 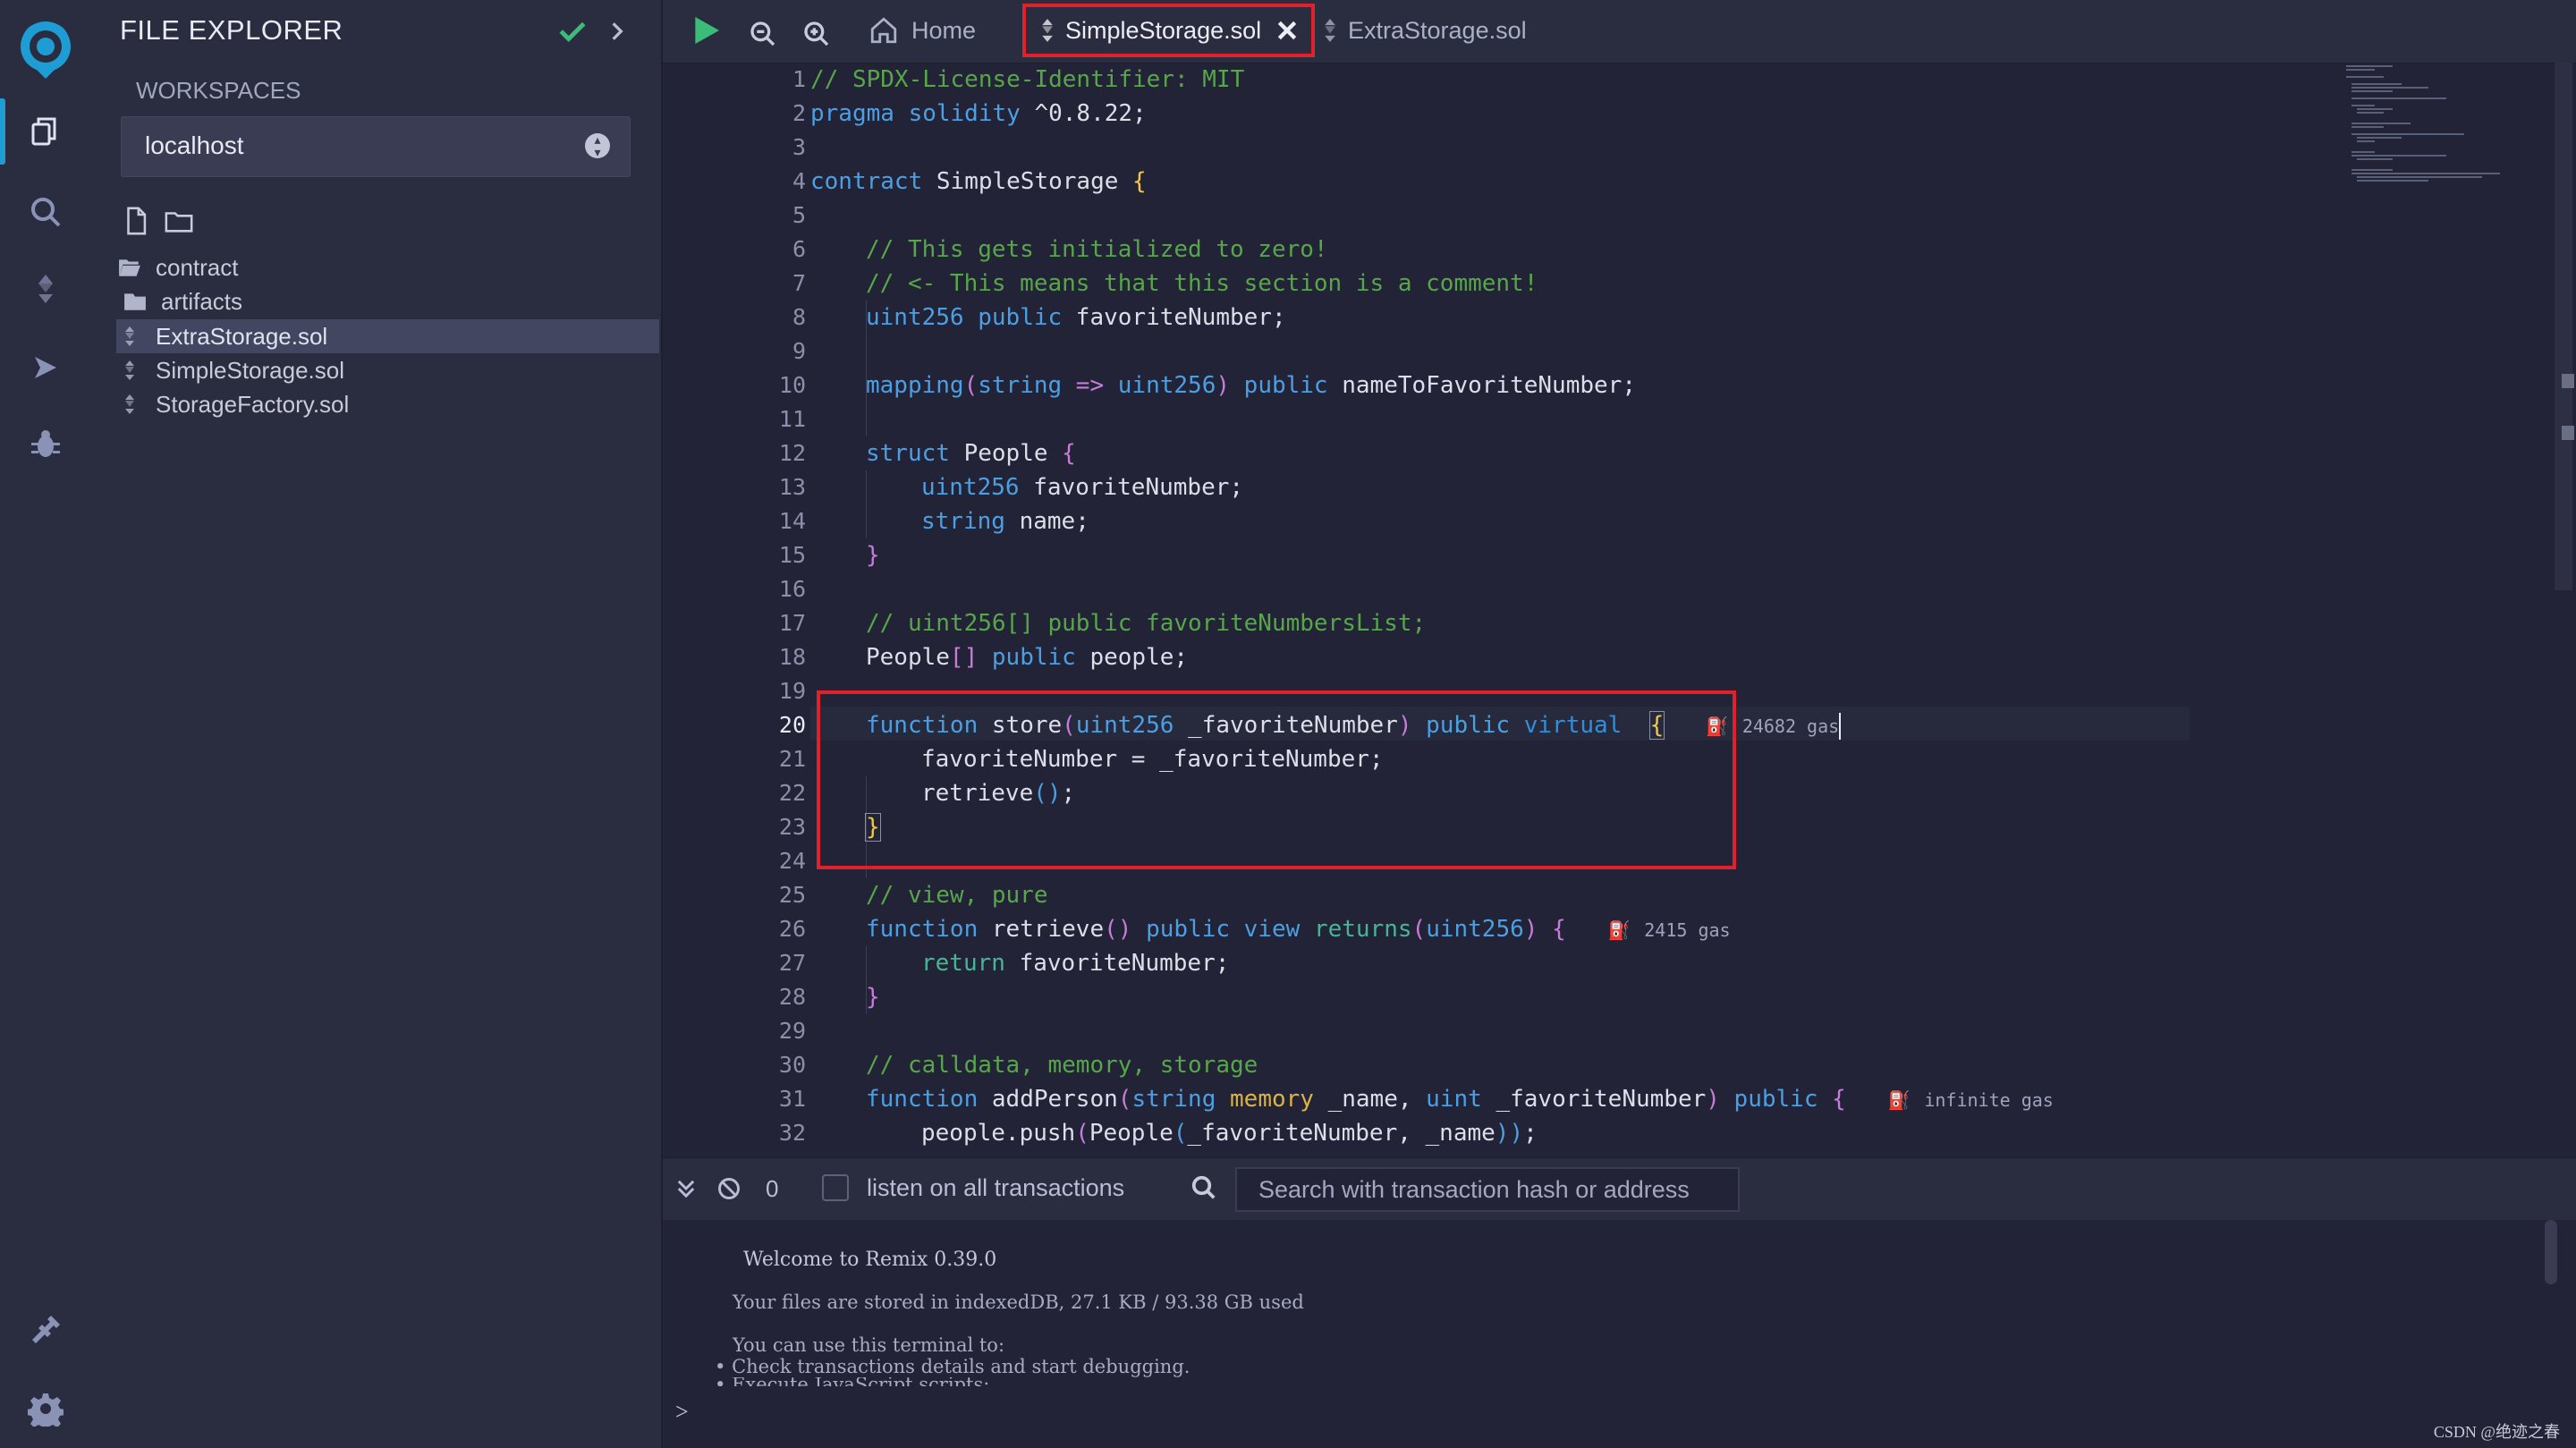 I want to click on workspace-select: localhost ▴ ▾, so click(x=376, y=146).